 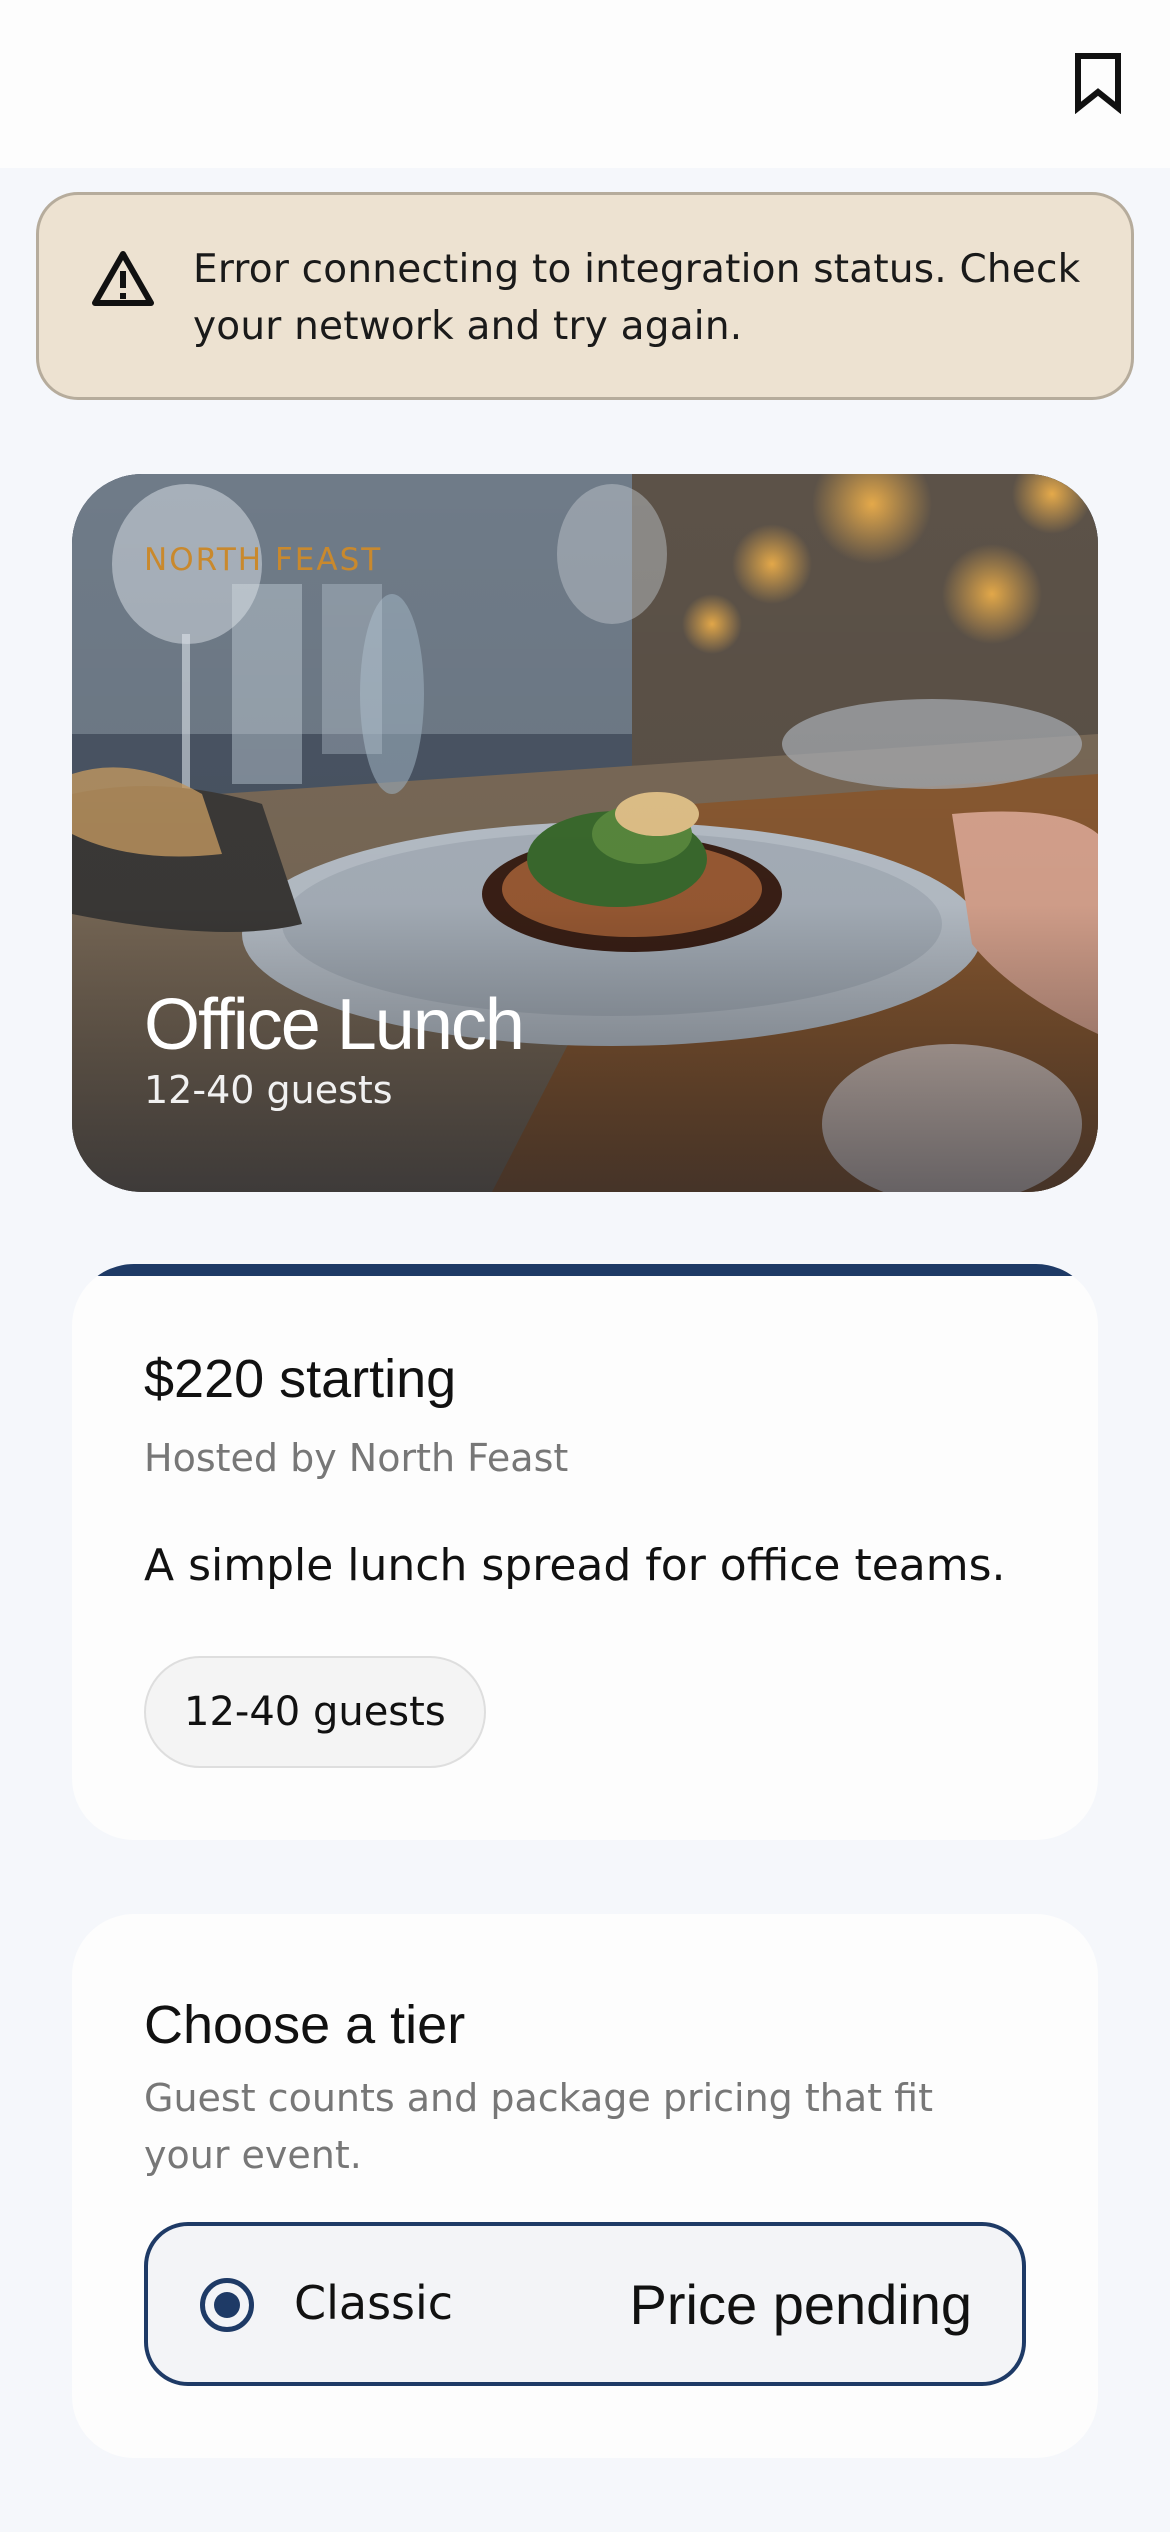 What do you see at coordinates (800, 2304) in the screenshot?
I see `tier-price: Price pending` at bounding box center [800, 2304].